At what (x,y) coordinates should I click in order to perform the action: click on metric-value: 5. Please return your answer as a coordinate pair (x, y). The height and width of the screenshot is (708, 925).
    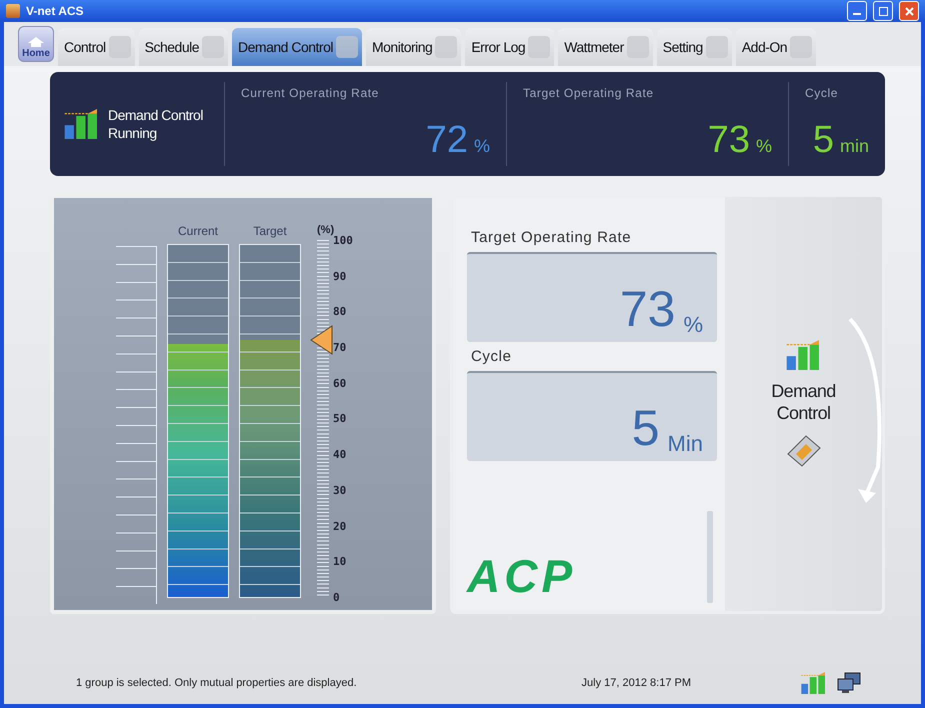
    Looking at the image, I should click on (823, 140).